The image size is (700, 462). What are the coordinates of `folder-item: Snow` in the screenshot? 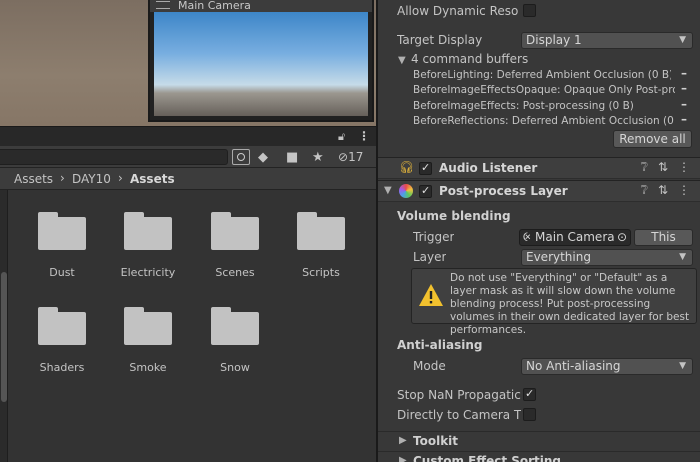 It's located at (235, 340).